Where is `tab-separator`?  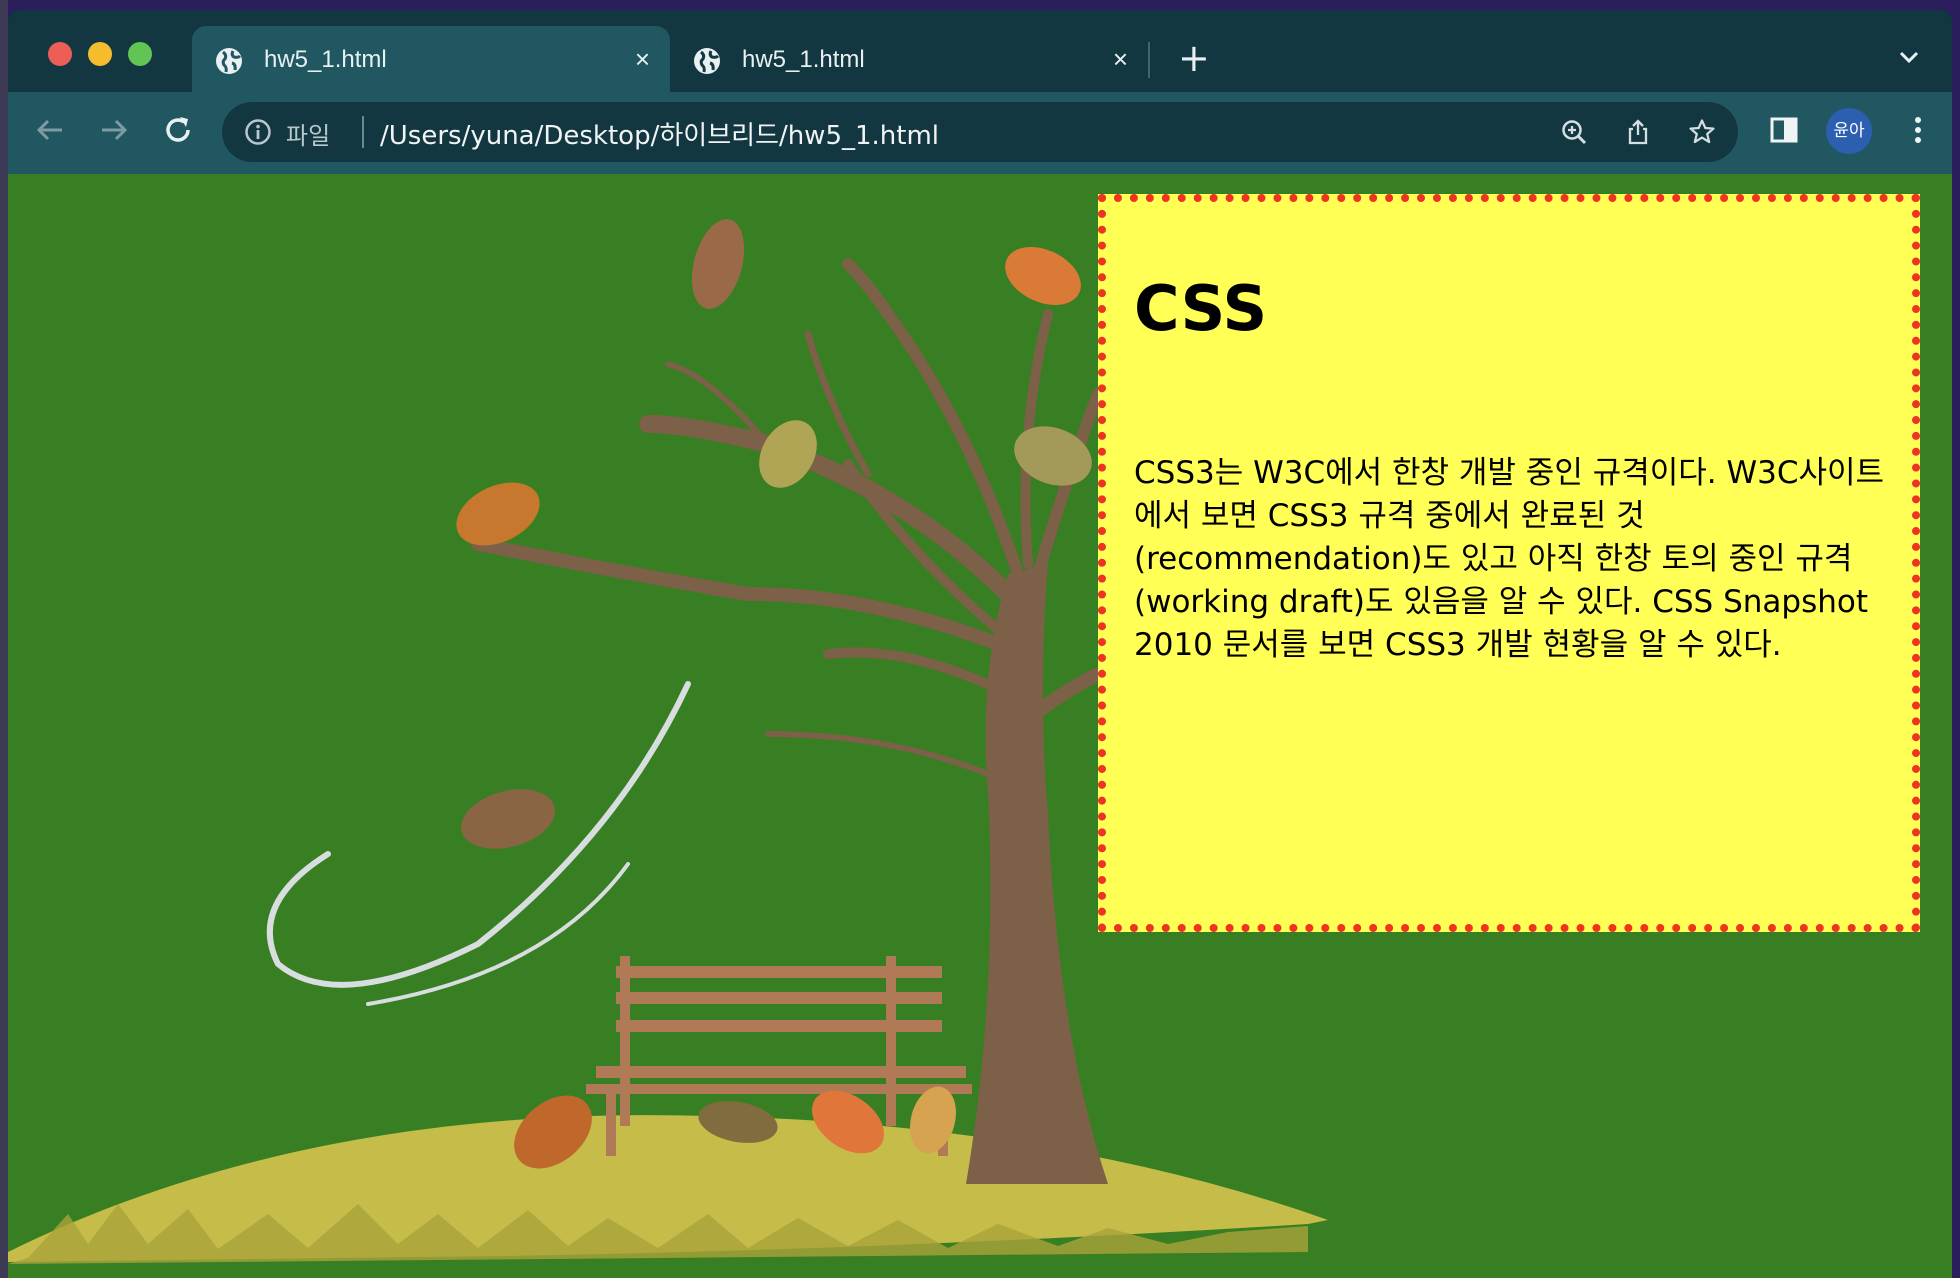 tab-separator is located at coordinates (1149, 60).